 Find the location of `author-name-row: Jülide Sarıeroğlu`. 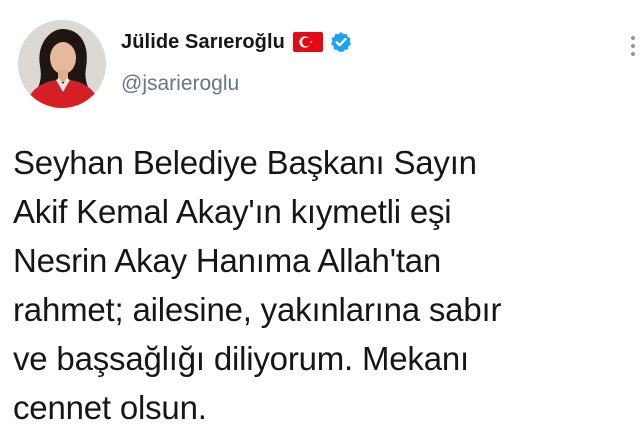

author-name-row: Jülide Sarıeroğlu is located at coordinates (236, 42).